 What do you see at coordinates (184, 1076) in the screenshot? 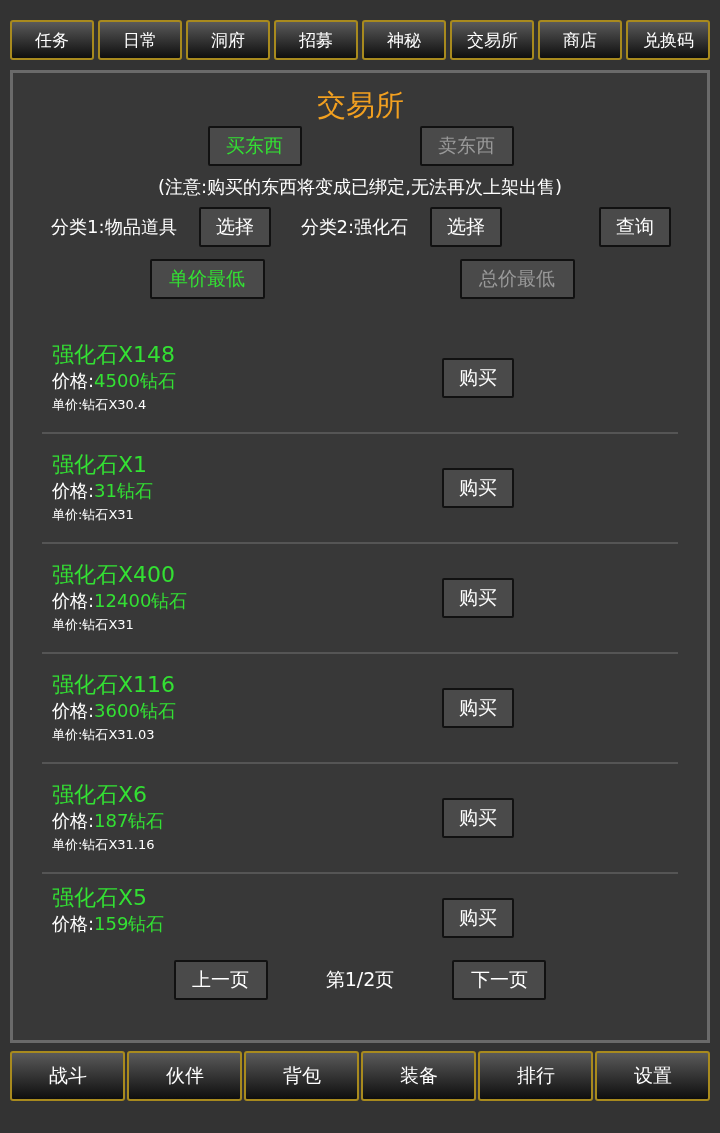
I see `bottom-nav-tab: 伙伴` at bounding box center [184, 1076].